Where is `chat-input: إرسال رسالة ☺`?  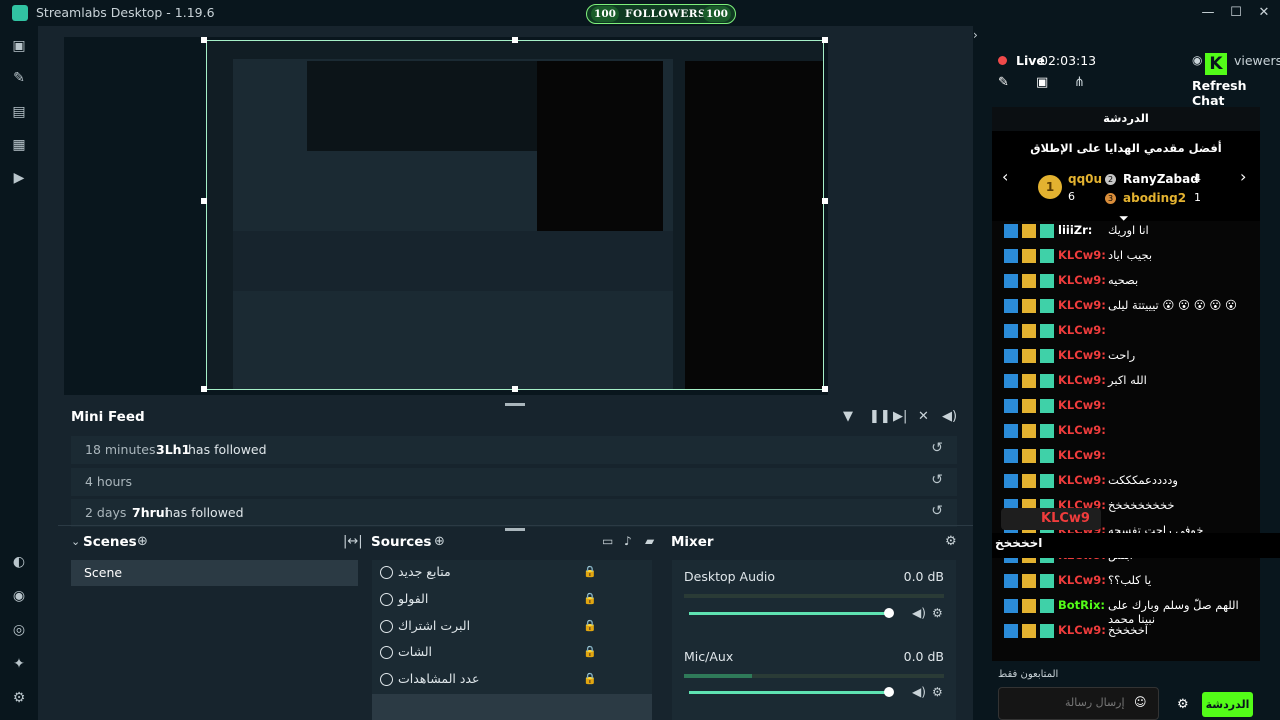
chat-input: إرسال رسالة ☺ is located at coordinates (1078, 703).